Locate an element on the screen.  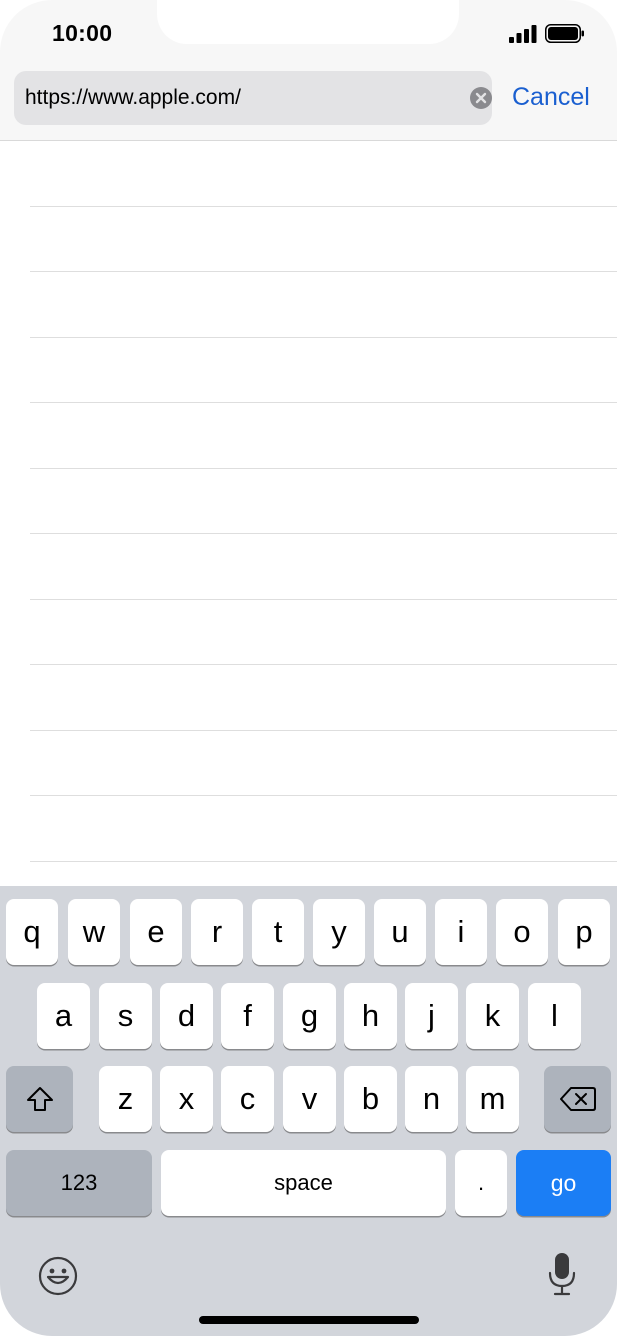
home-indicator is located at coordinates (309, 1320).